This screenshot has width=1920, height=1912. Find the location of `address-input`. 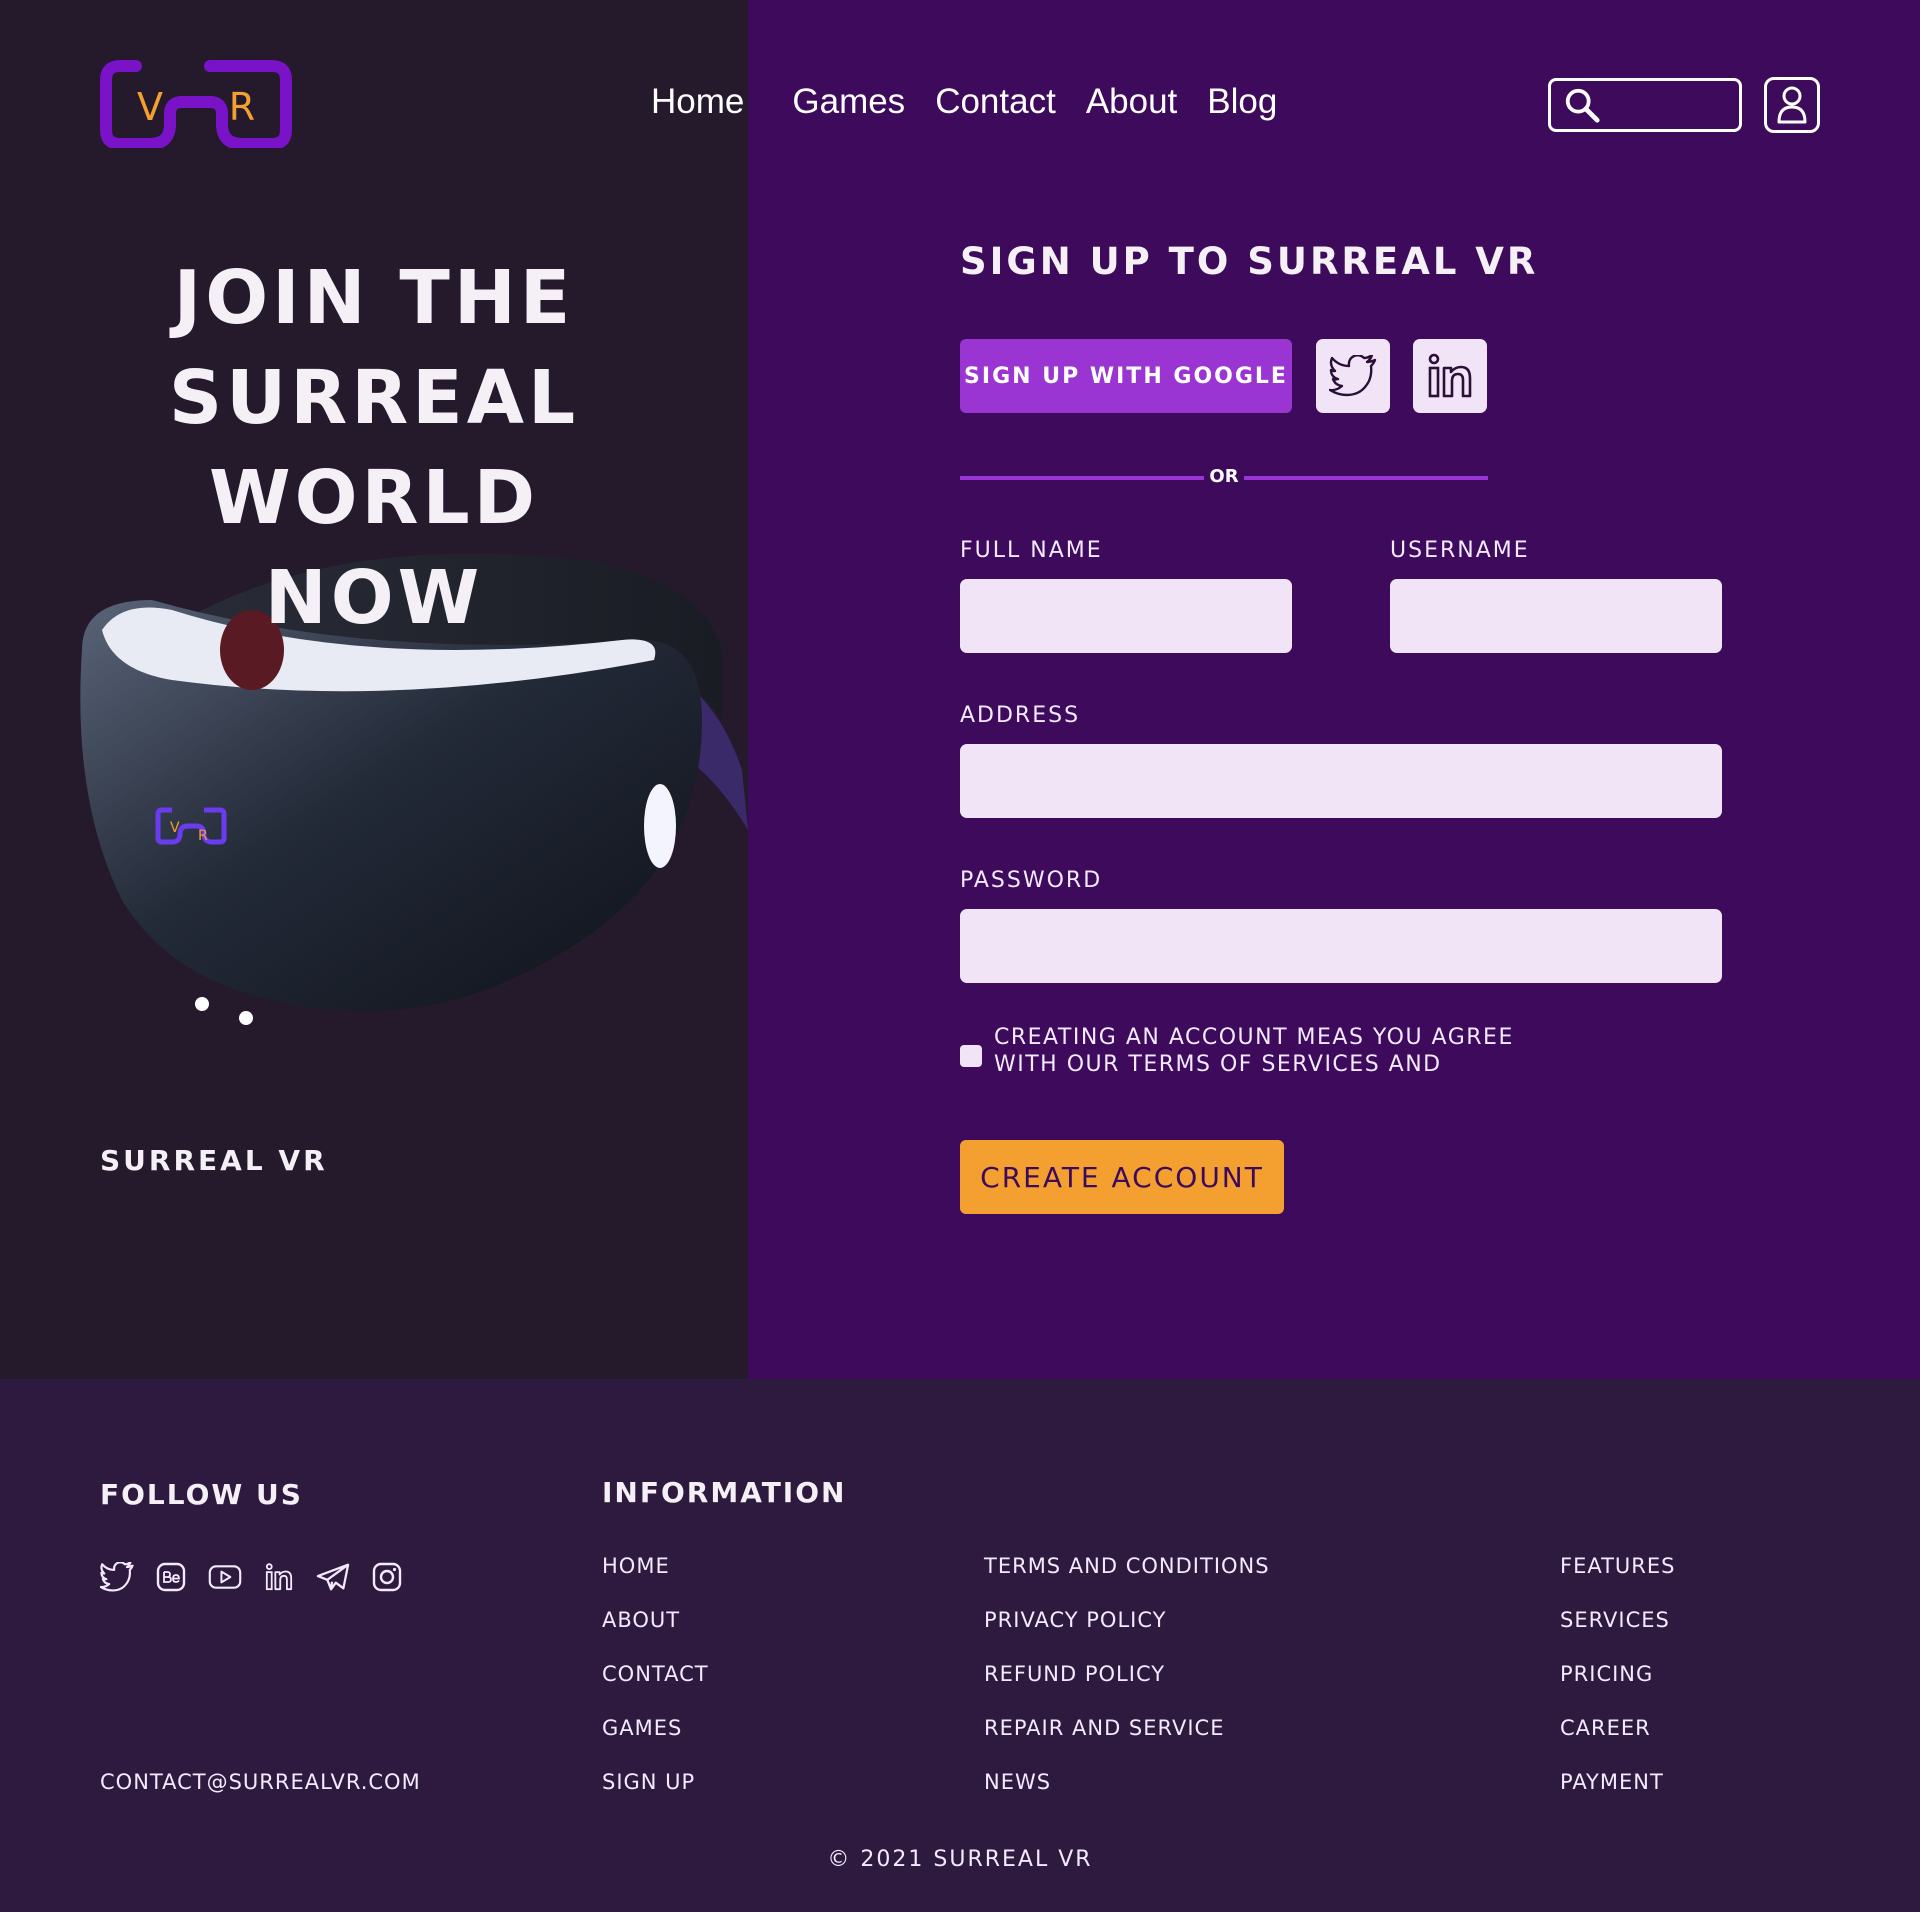

address-input is located at coordinates (1341, 781).